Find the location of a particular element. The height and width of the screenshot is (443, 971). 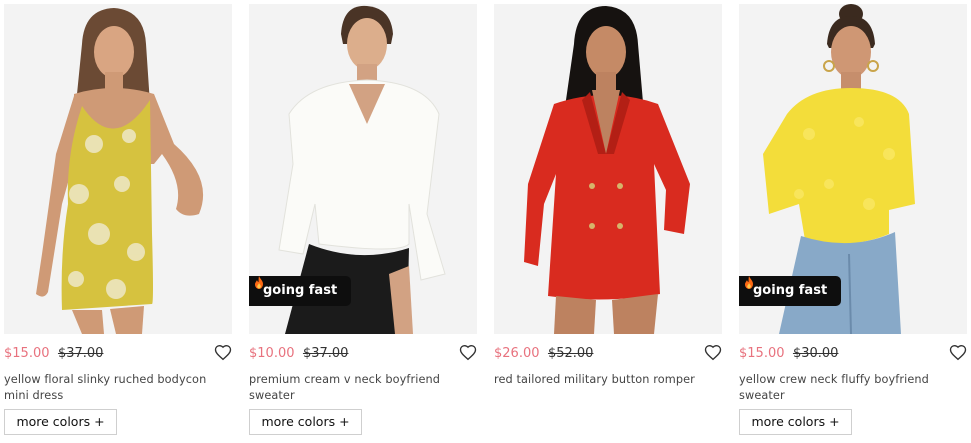

price-row: $26.00 $52.00 is located at coordinates (608, 354).